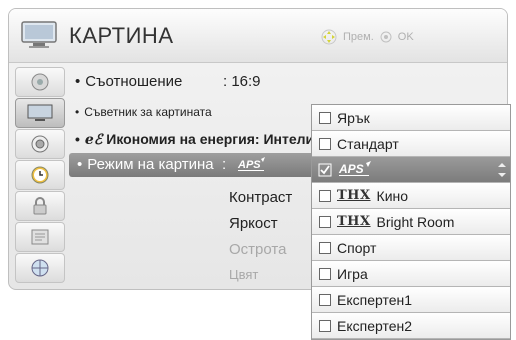 Image resolution: width=516 pixels, height=340 pixels. Describe the element at coordinates (411, 144) in the screenshot. I see `dropdown-option: Стандарт` at that location.